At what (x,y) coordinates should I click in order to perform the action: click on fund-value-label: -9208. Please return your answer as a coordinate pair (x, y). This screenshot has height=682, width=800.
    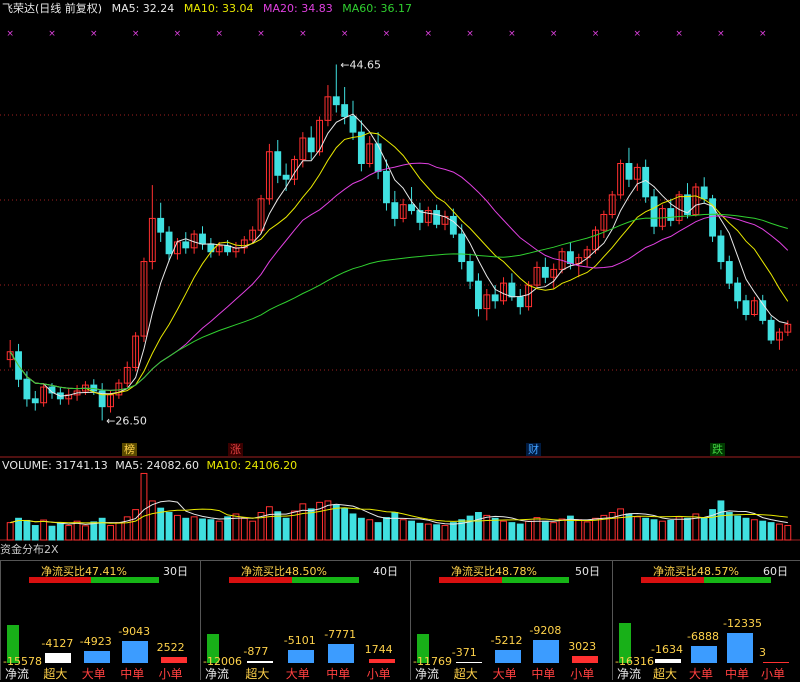
    Looking at the image, I should click on (545, 631).